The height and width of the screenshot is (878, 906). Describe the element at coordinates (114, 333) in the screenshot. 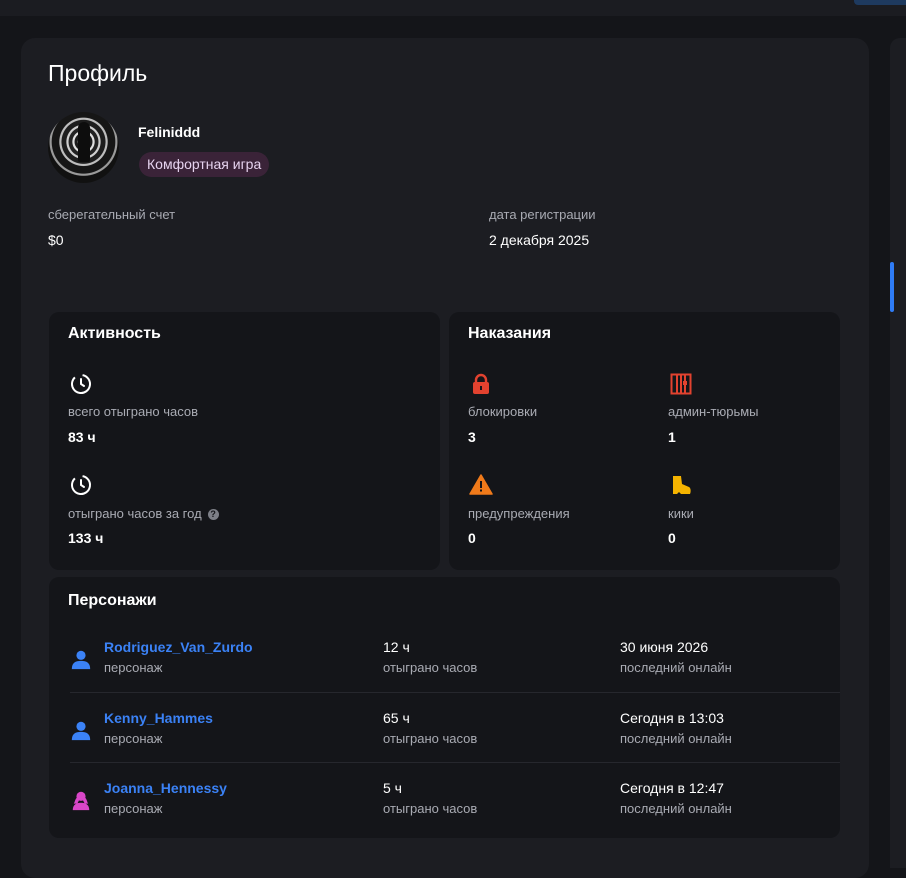

I see `activity-title: Активность` at that location.